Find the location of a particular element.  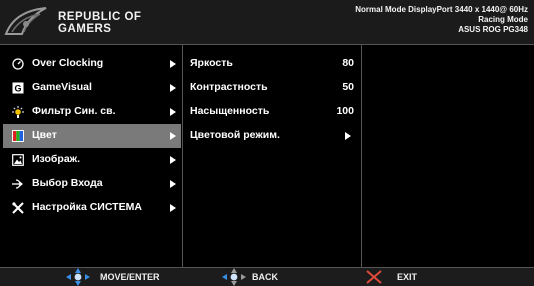

menu-item-label: Выбор Входа is located at coordinates (67, 183).